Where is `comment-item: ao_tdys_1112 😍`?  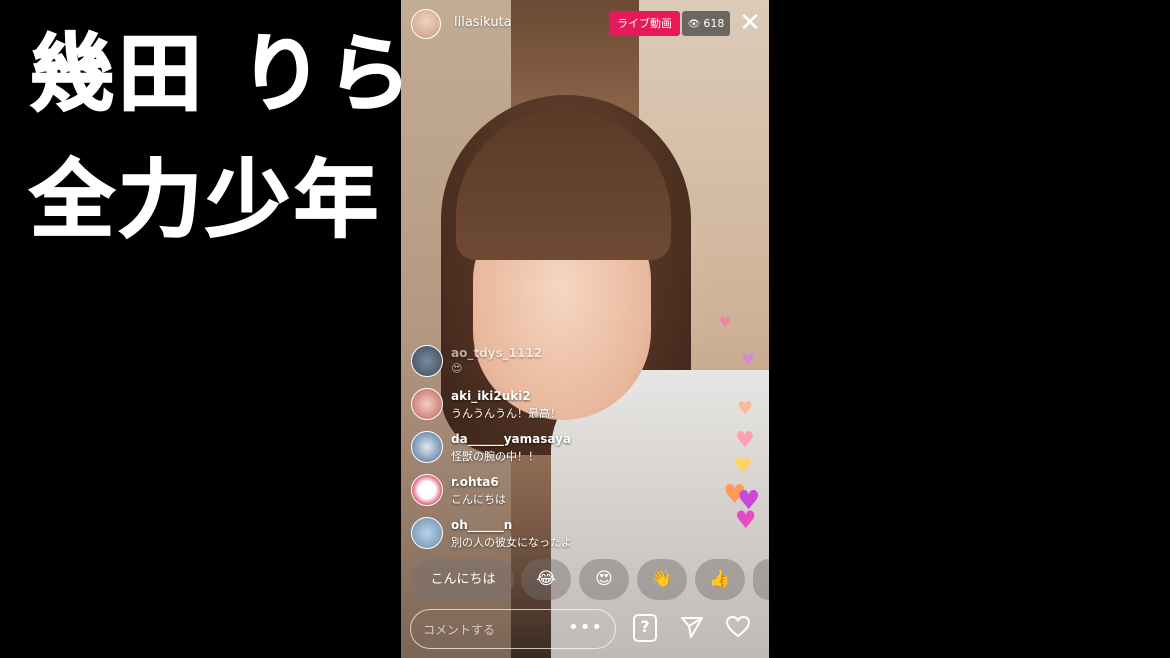
comment-item: ao_tdys_1112 😍 is located at coordinates (536, 365).